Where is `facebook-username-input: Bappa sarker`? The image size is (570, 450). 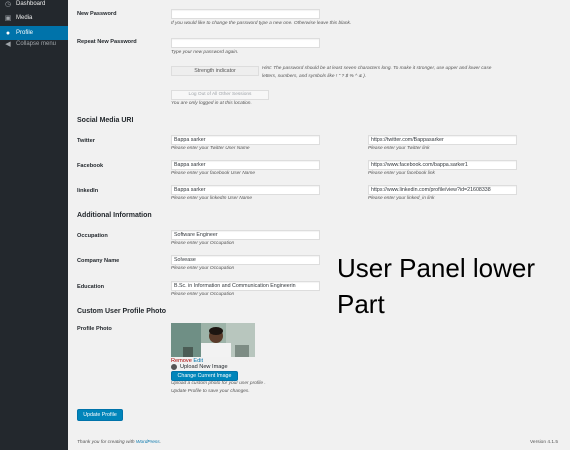
facebook-username-input: Bappa sarker is located at coordinates (245, 165).